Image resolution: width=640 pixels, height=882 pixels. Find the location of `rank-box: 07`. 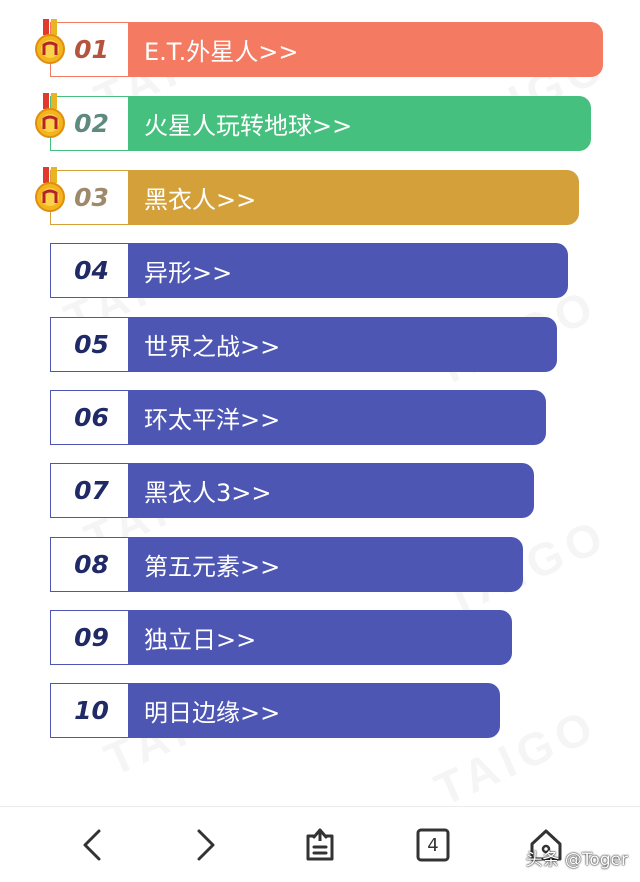

rank-box: 07 is located at coordinates (89, 490).